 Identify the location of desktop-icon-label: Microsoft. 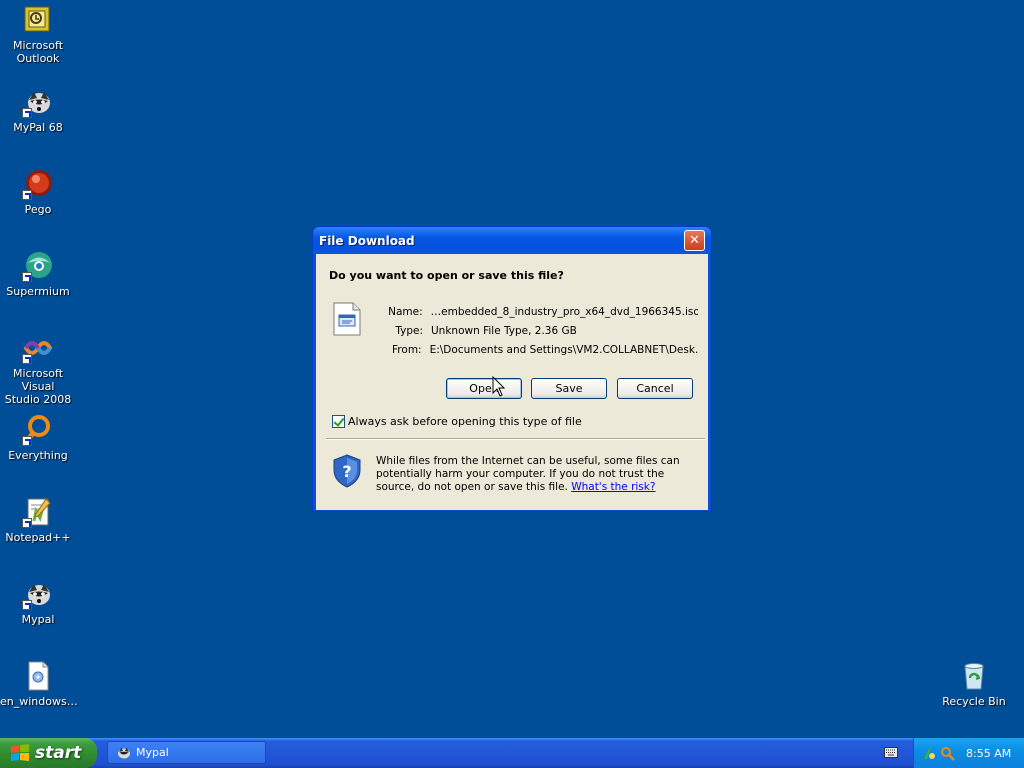
(38, 45).